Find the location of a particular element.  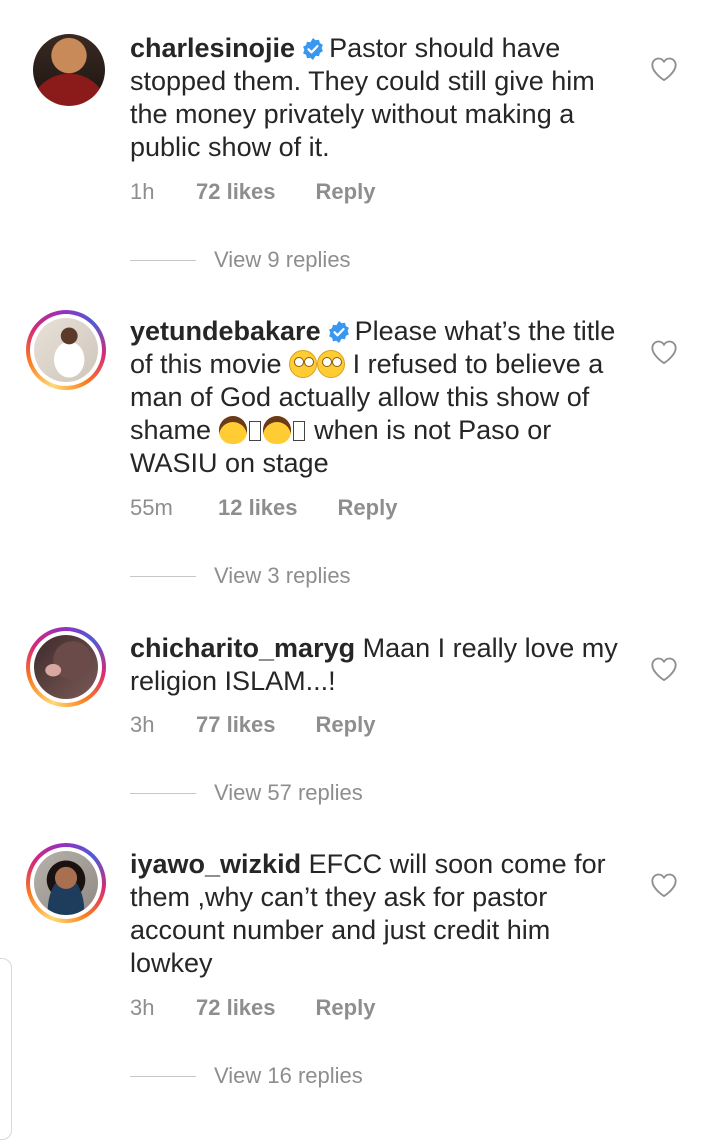

username: yetundebakare is located at coordinates (225, 331).